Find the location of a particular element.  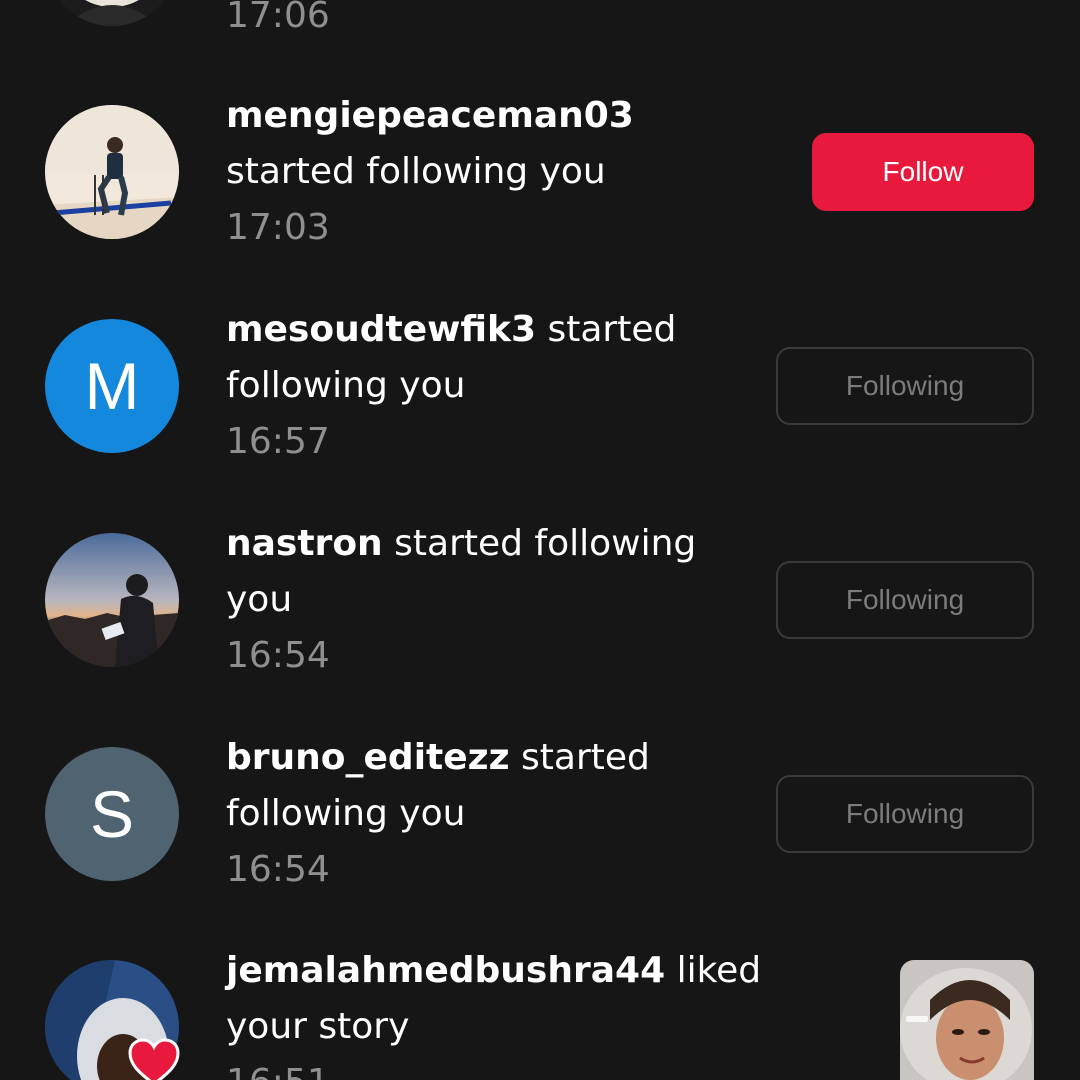

avatar: S is located at coordinates (112, 814).